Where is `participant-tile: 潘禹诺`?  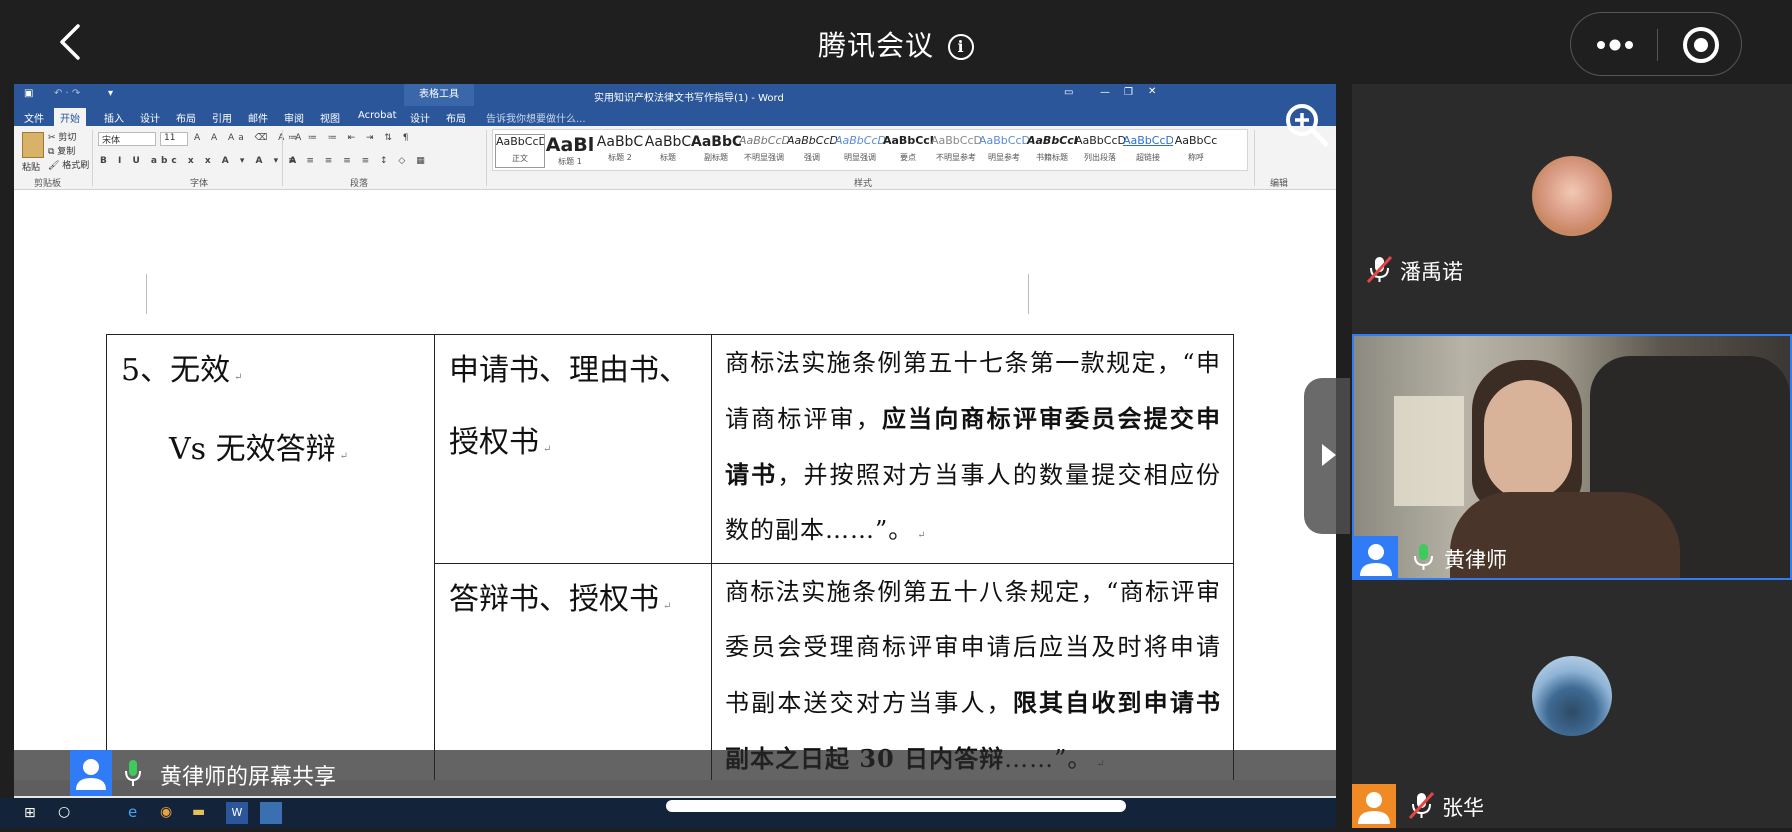 participant-tile: 潘禹诺 is located at coordinates (1572, 207).